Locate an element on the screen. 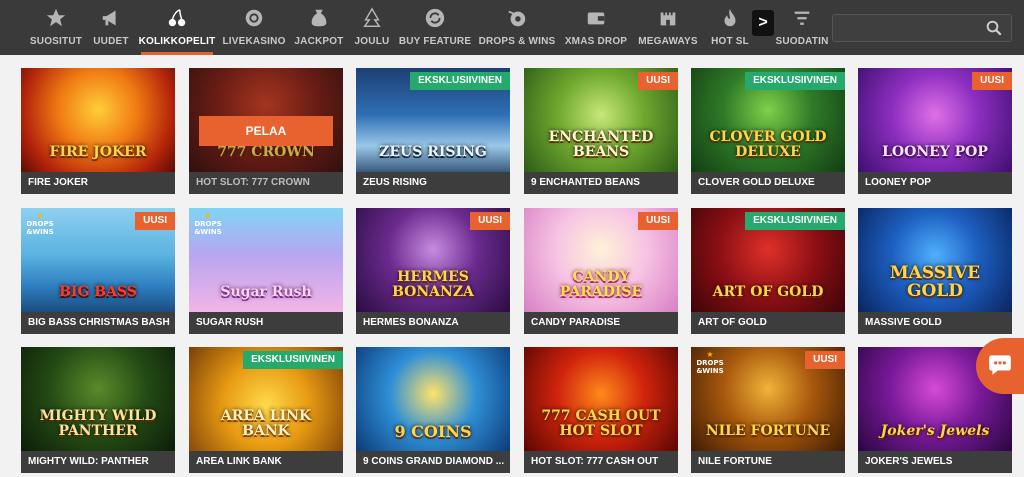 This screenshot has height=477, width=1024. nav-label: BUY FEATURE is located at coordinates (435, 41).